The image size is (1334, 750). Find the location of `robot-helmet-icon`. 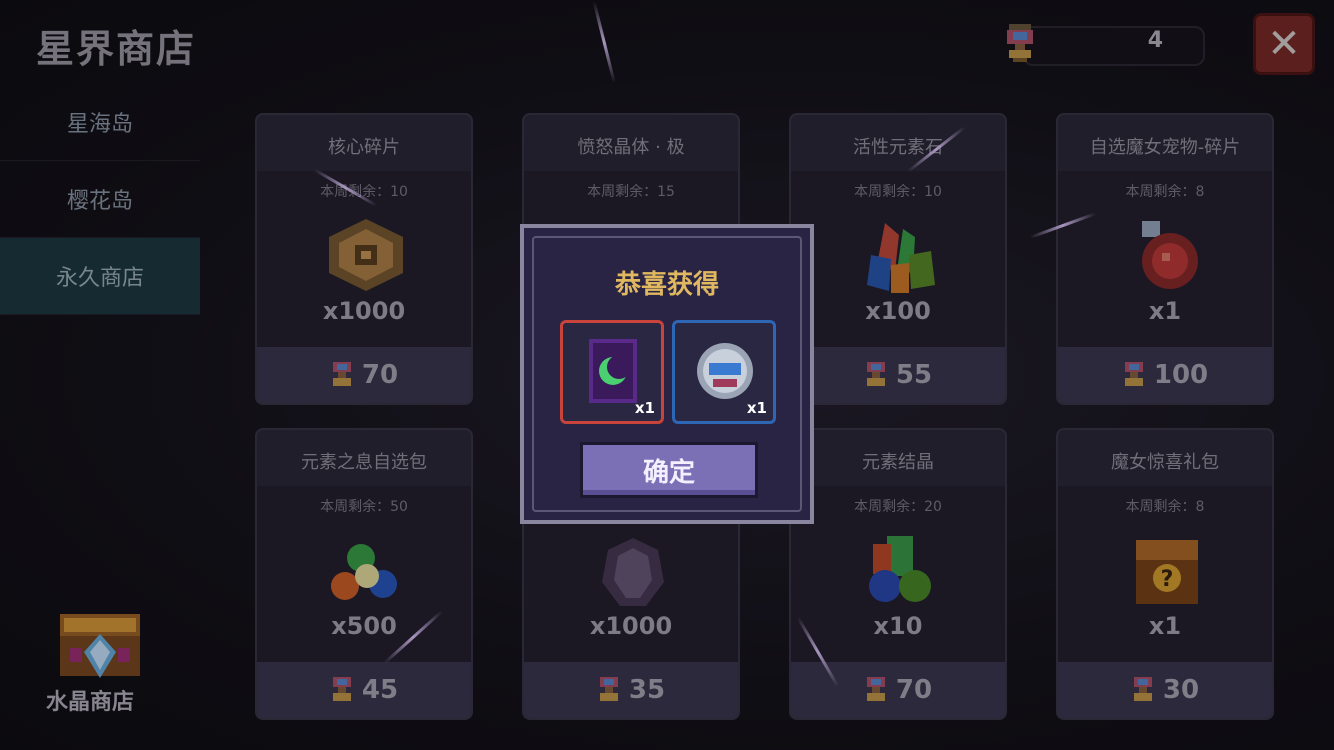

robot-helmet-icon is located at coordinates (725, 371).